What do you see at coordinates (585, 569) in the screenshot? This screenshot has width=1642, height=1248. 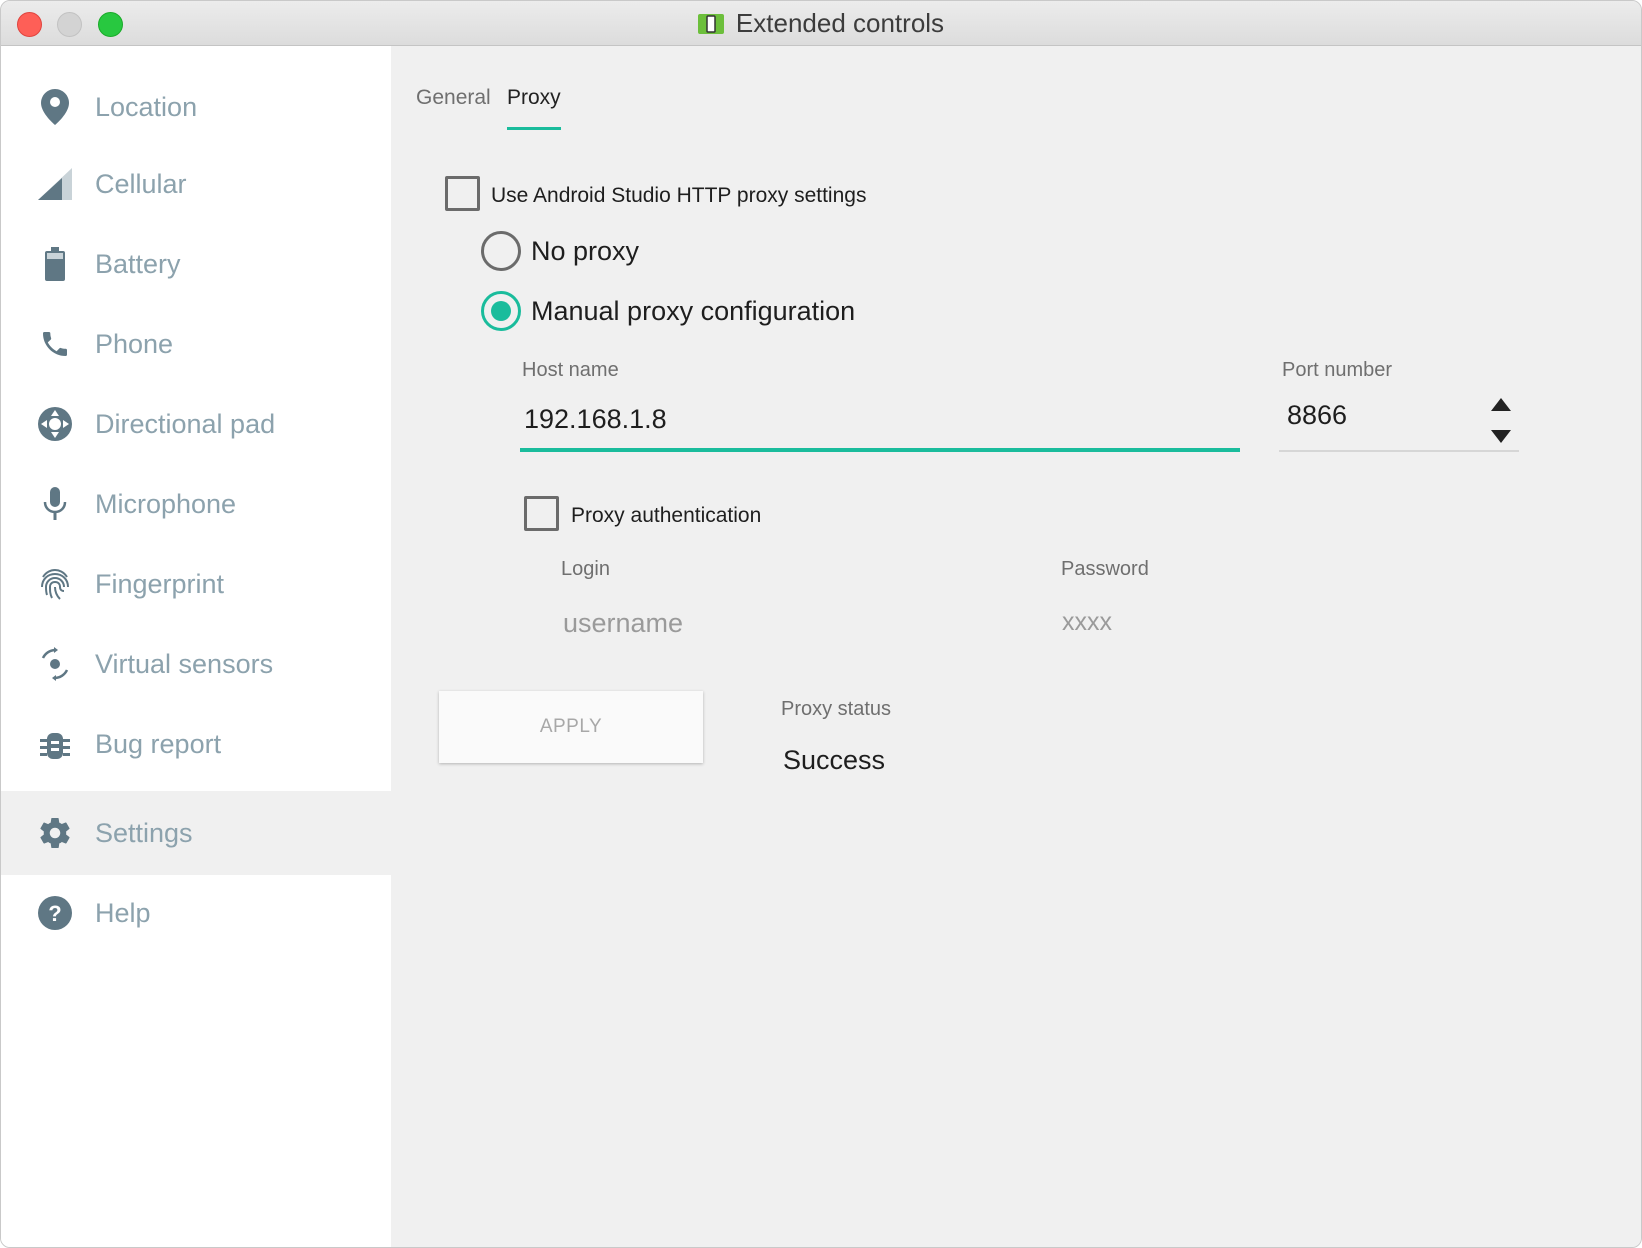 I see `login-label: Login` at bounding box center [585, 569].